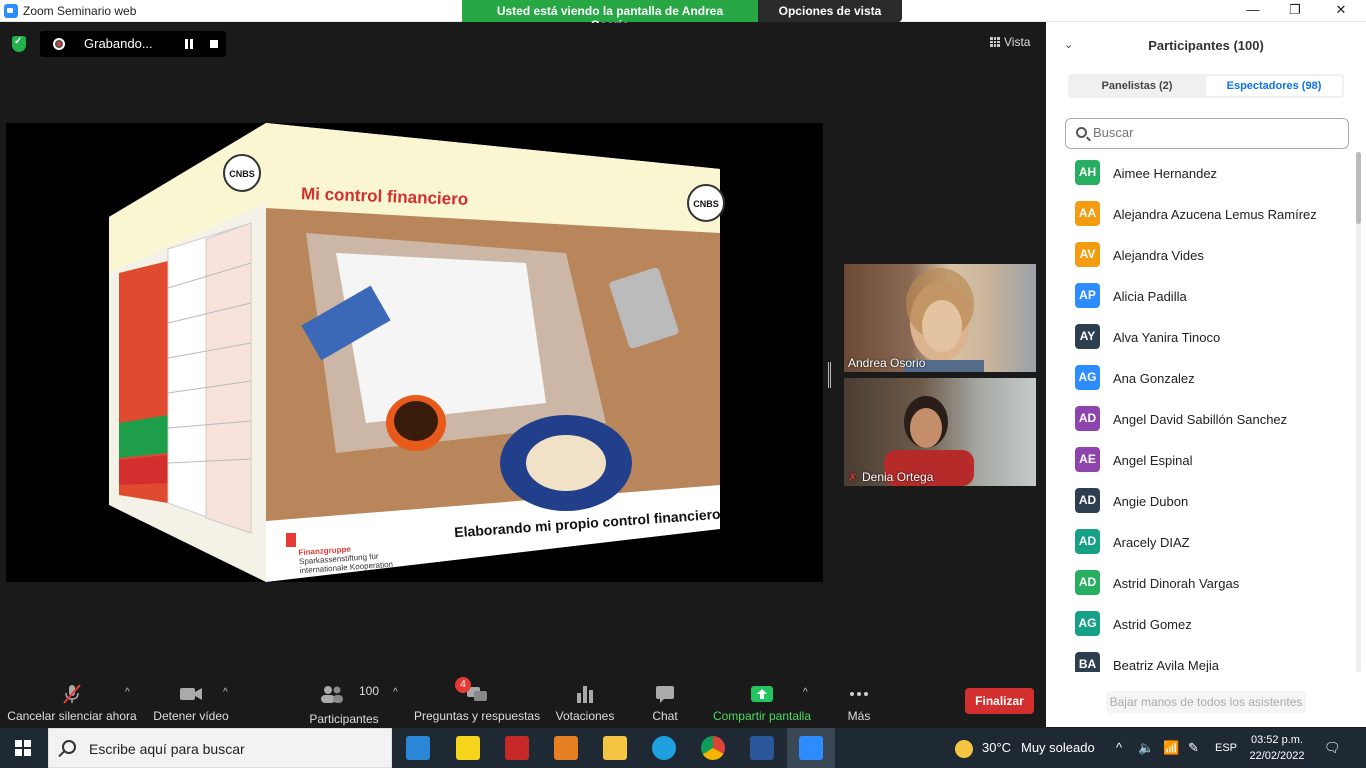 This screenshot has height=768, width=1366. I want to click on store-app-icon, so click(418, 748).